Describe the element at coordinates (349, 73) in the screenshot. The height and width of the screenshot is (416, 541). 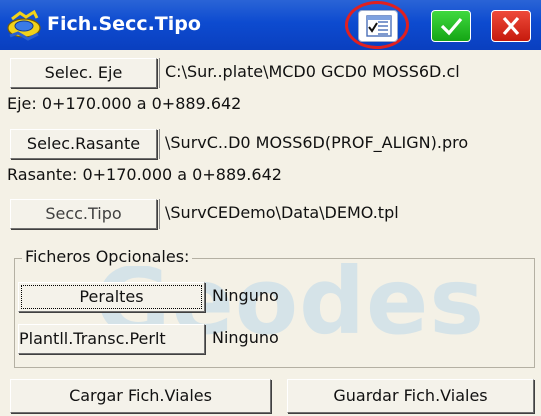
I see `alignment-file-path: C:\Sur..plate\MCD0 GCD0 MOSS6D.cl` at that location.